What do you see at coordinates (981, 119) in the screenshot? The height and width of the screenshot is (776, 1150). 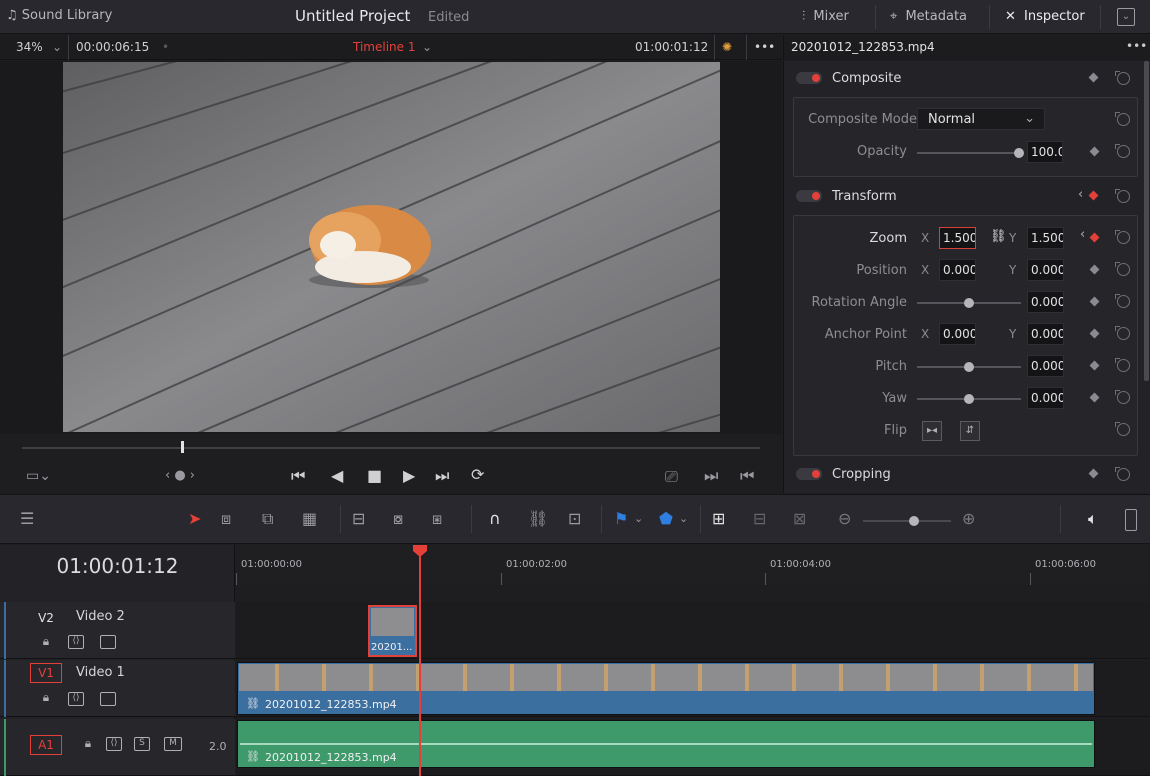 I see `composite-mode-dropdown: Normal ⌄` at bounding box center [981, 119].